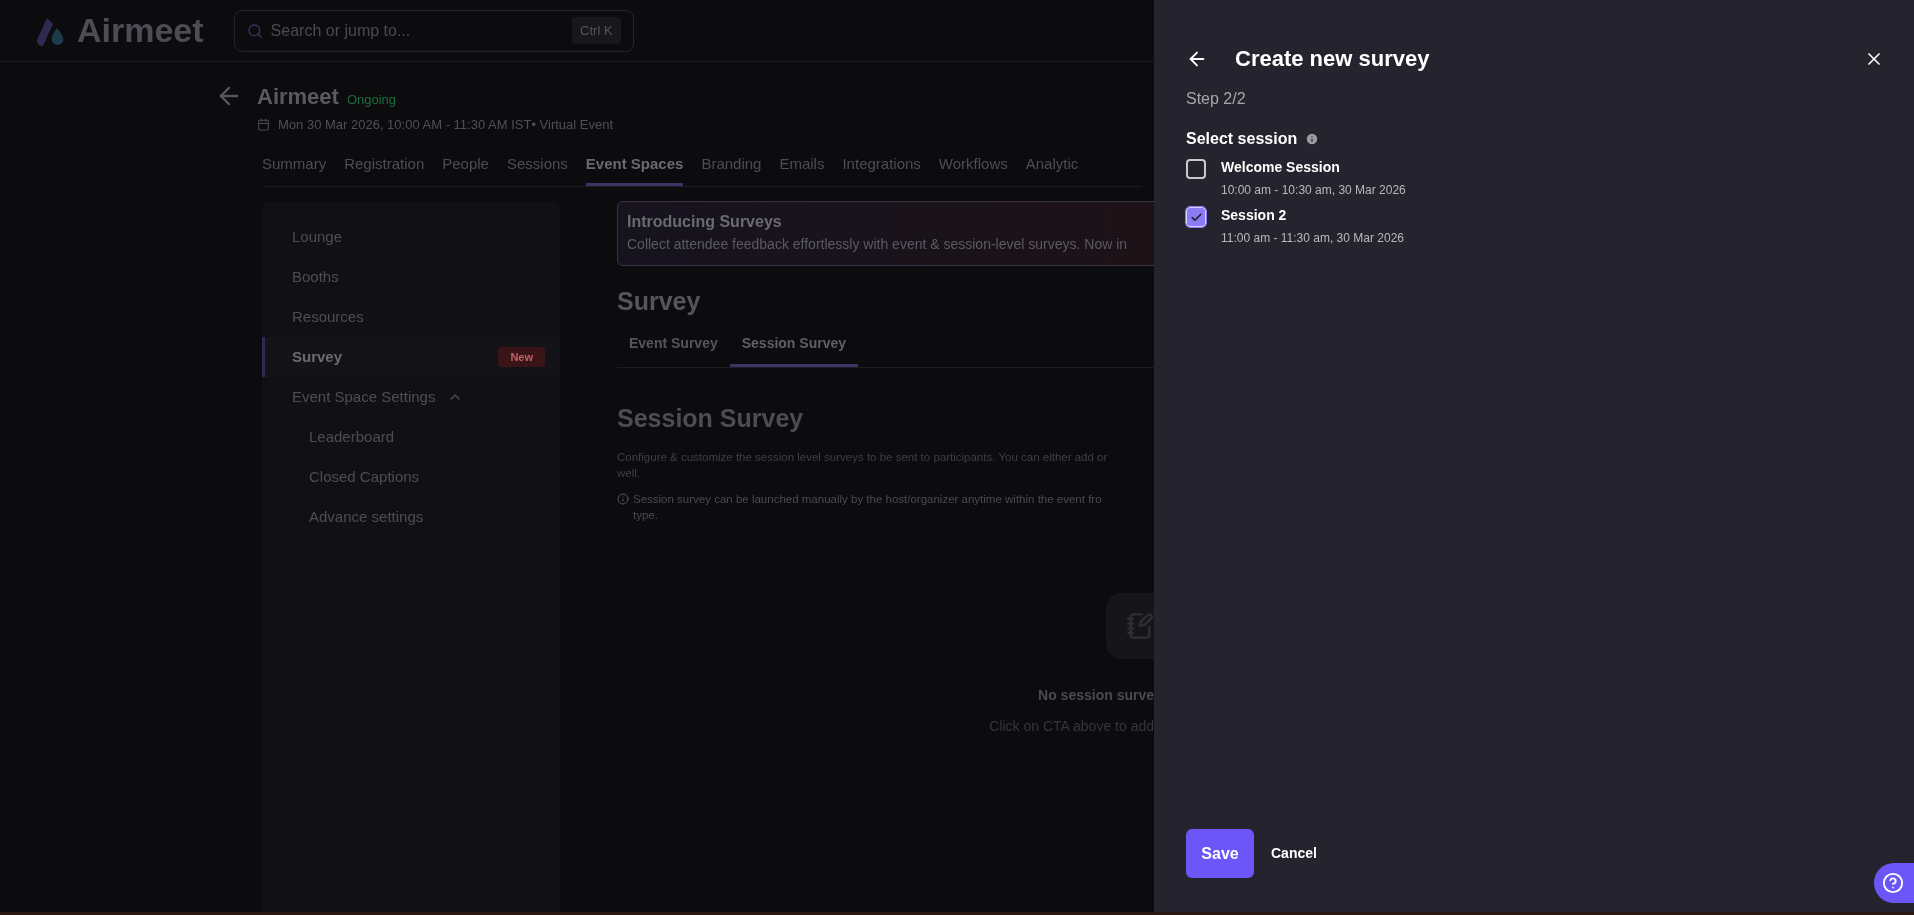 The width and height of the screenshot is (1914, 915). What do you see at coordinates (411, 237) in the screenshot?
I see `sidebar-item: Lounge` at bounding box center [411, 237].